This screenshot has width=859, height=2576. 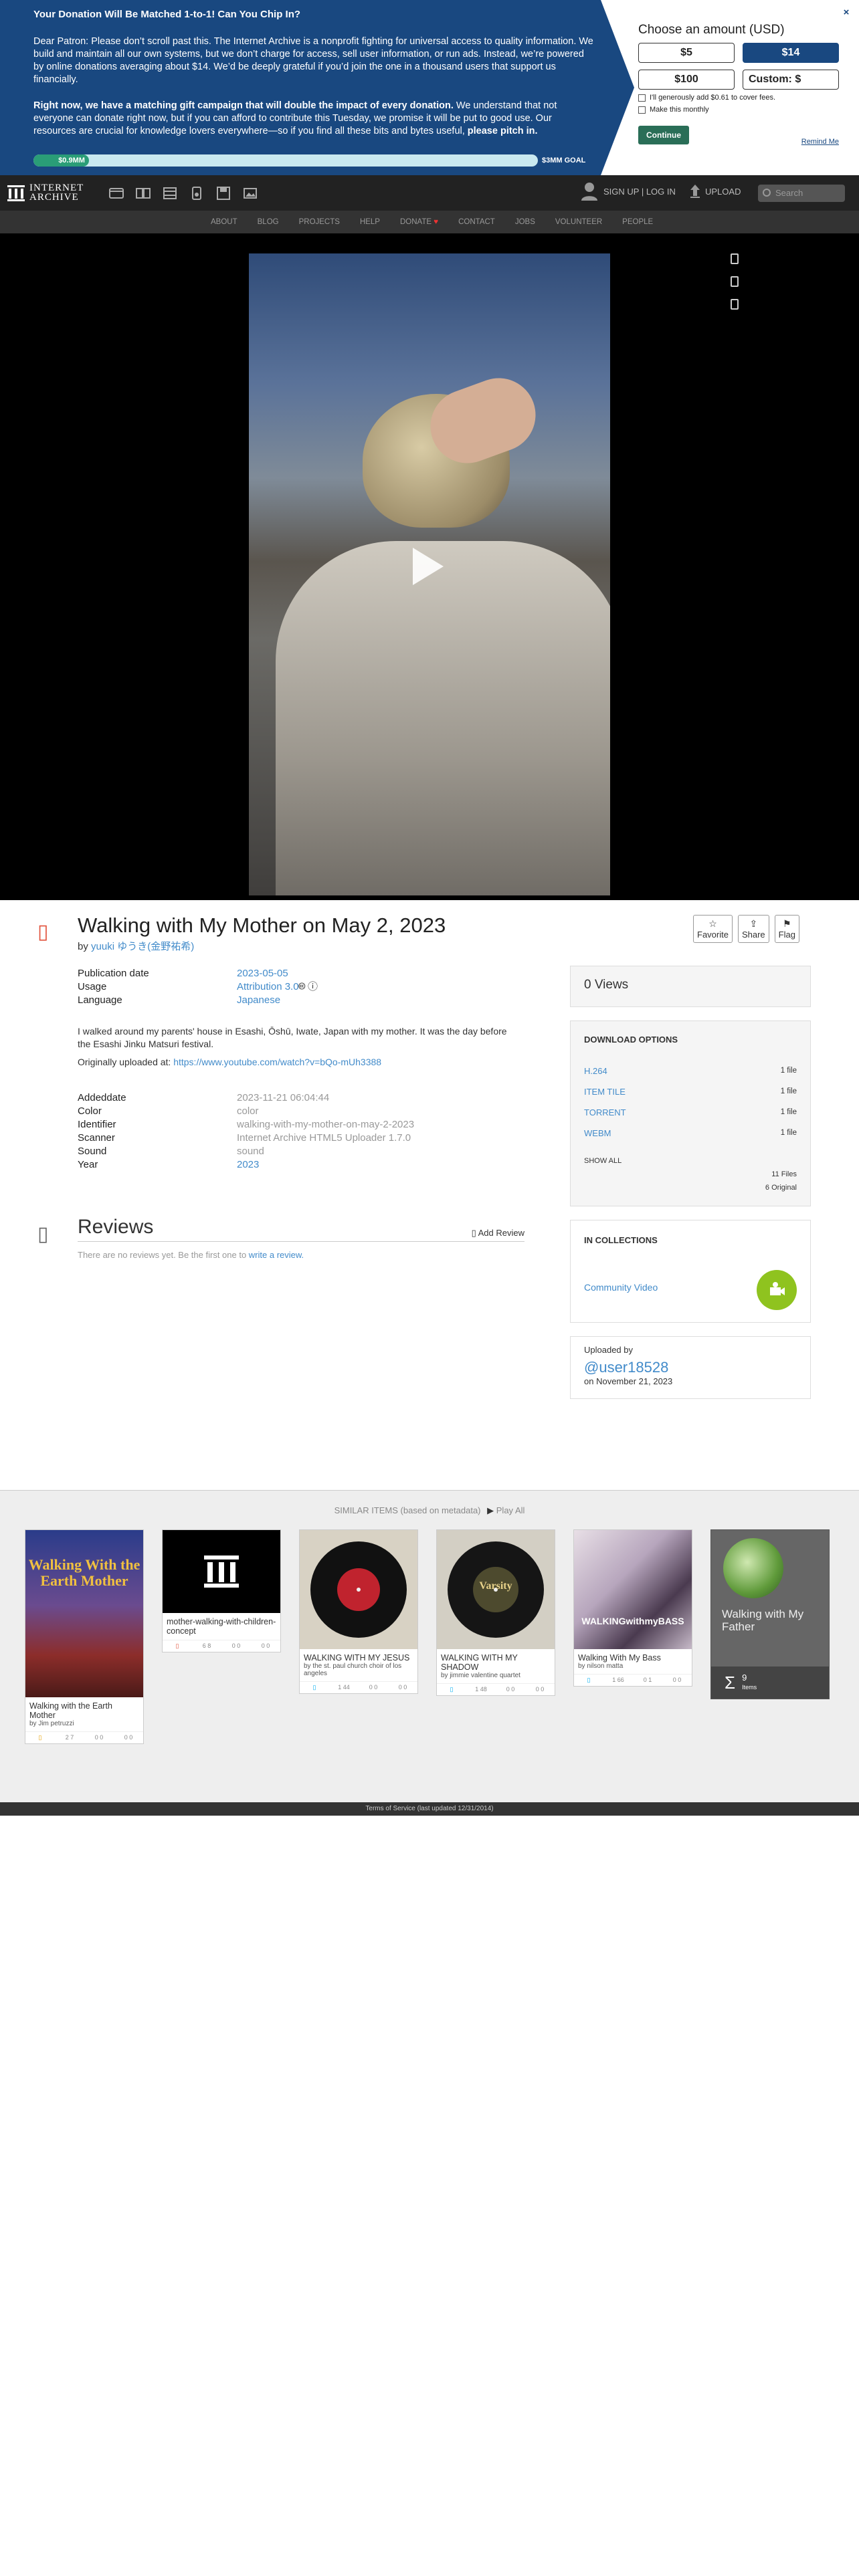 I want to click on subnav-label: JOBS, so click(x=524, y=222).